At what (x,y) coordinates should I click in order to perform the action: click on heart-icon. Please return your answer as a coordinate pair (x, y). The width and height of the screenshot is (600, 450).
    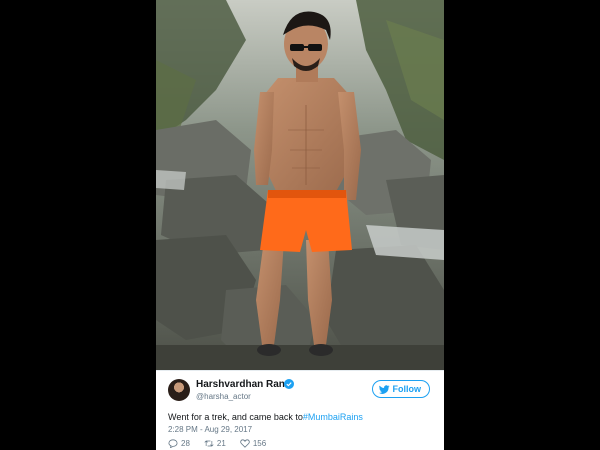
    Looking at the image, I should click on (245, 443).